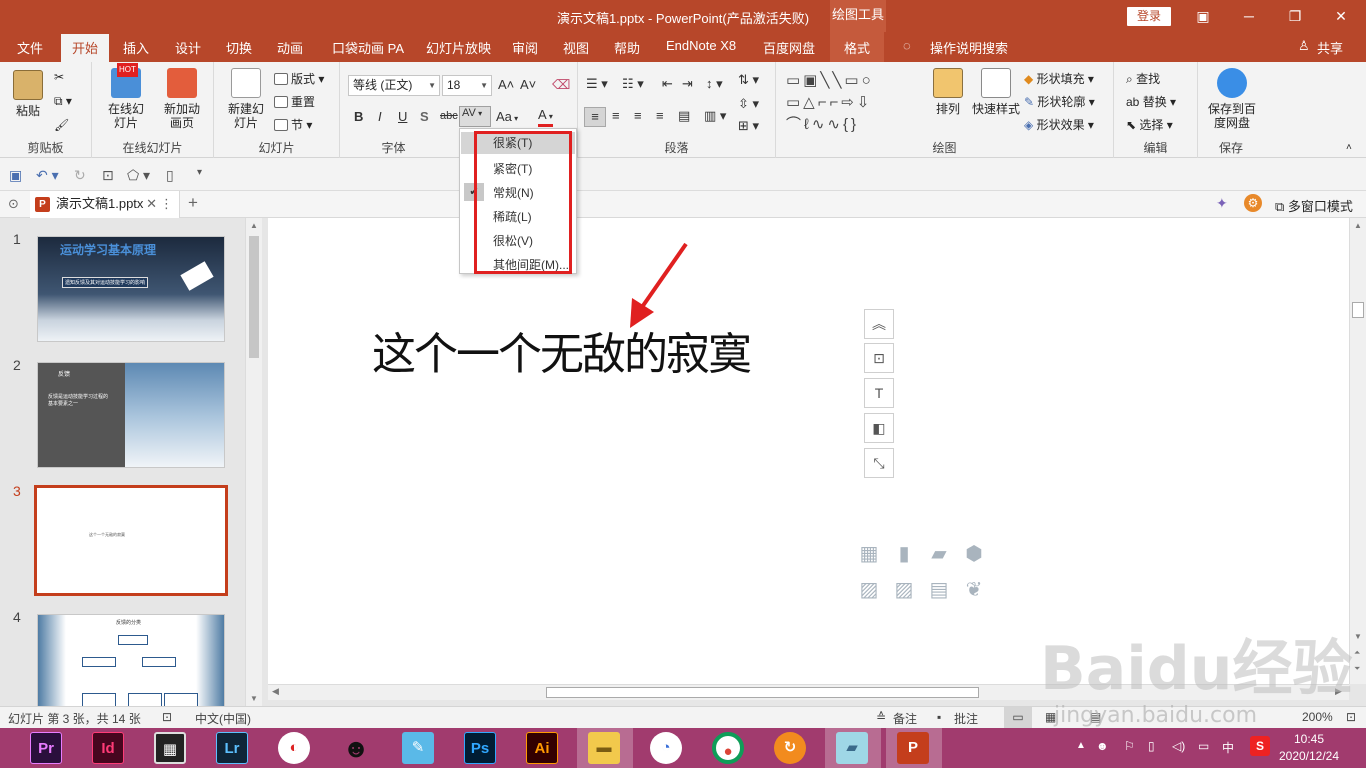  Describe the element at coordinates (660, 115) in the screenshot. I see `justify-icon: ≡` at that location.